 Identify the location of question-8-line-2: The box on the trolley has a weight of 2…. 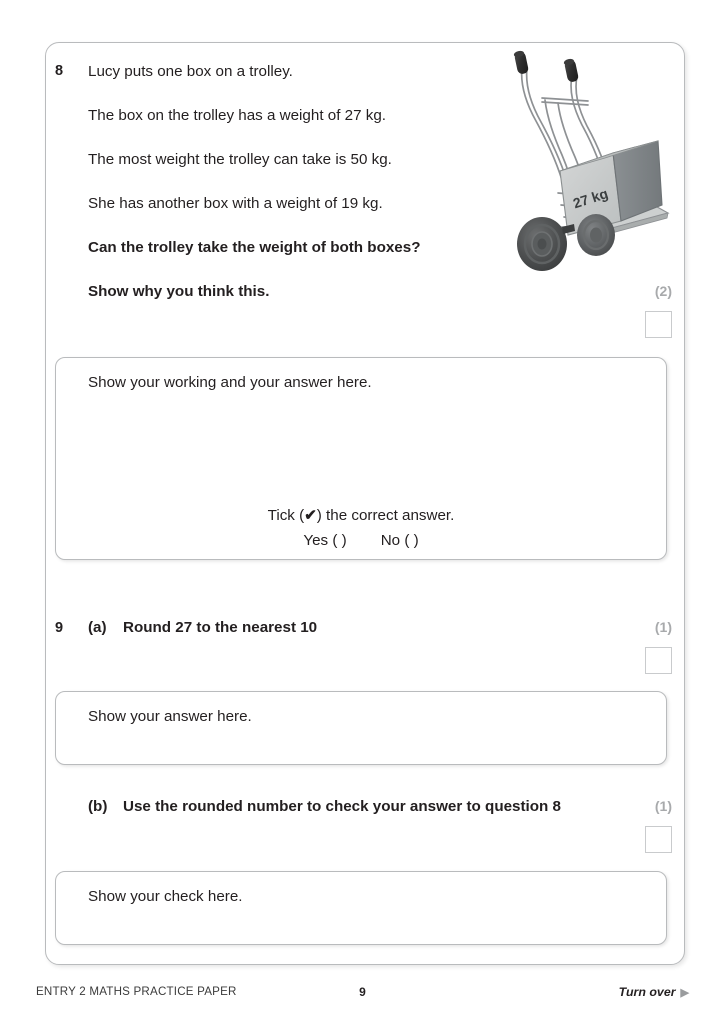
(237, 115).